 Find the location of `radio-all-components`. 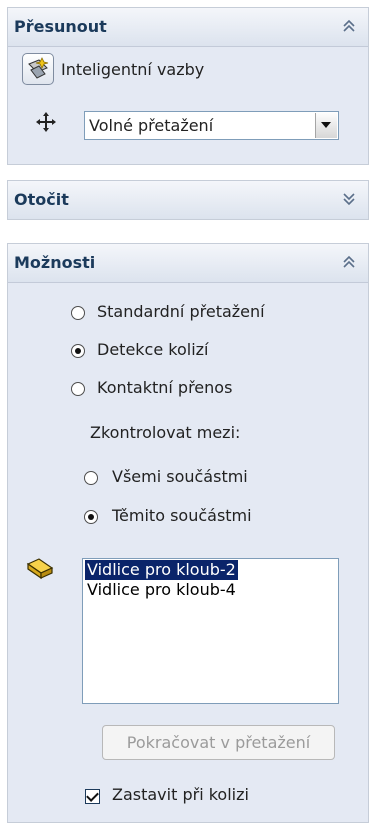

radio-all-components is located at coordinates (91, 478).